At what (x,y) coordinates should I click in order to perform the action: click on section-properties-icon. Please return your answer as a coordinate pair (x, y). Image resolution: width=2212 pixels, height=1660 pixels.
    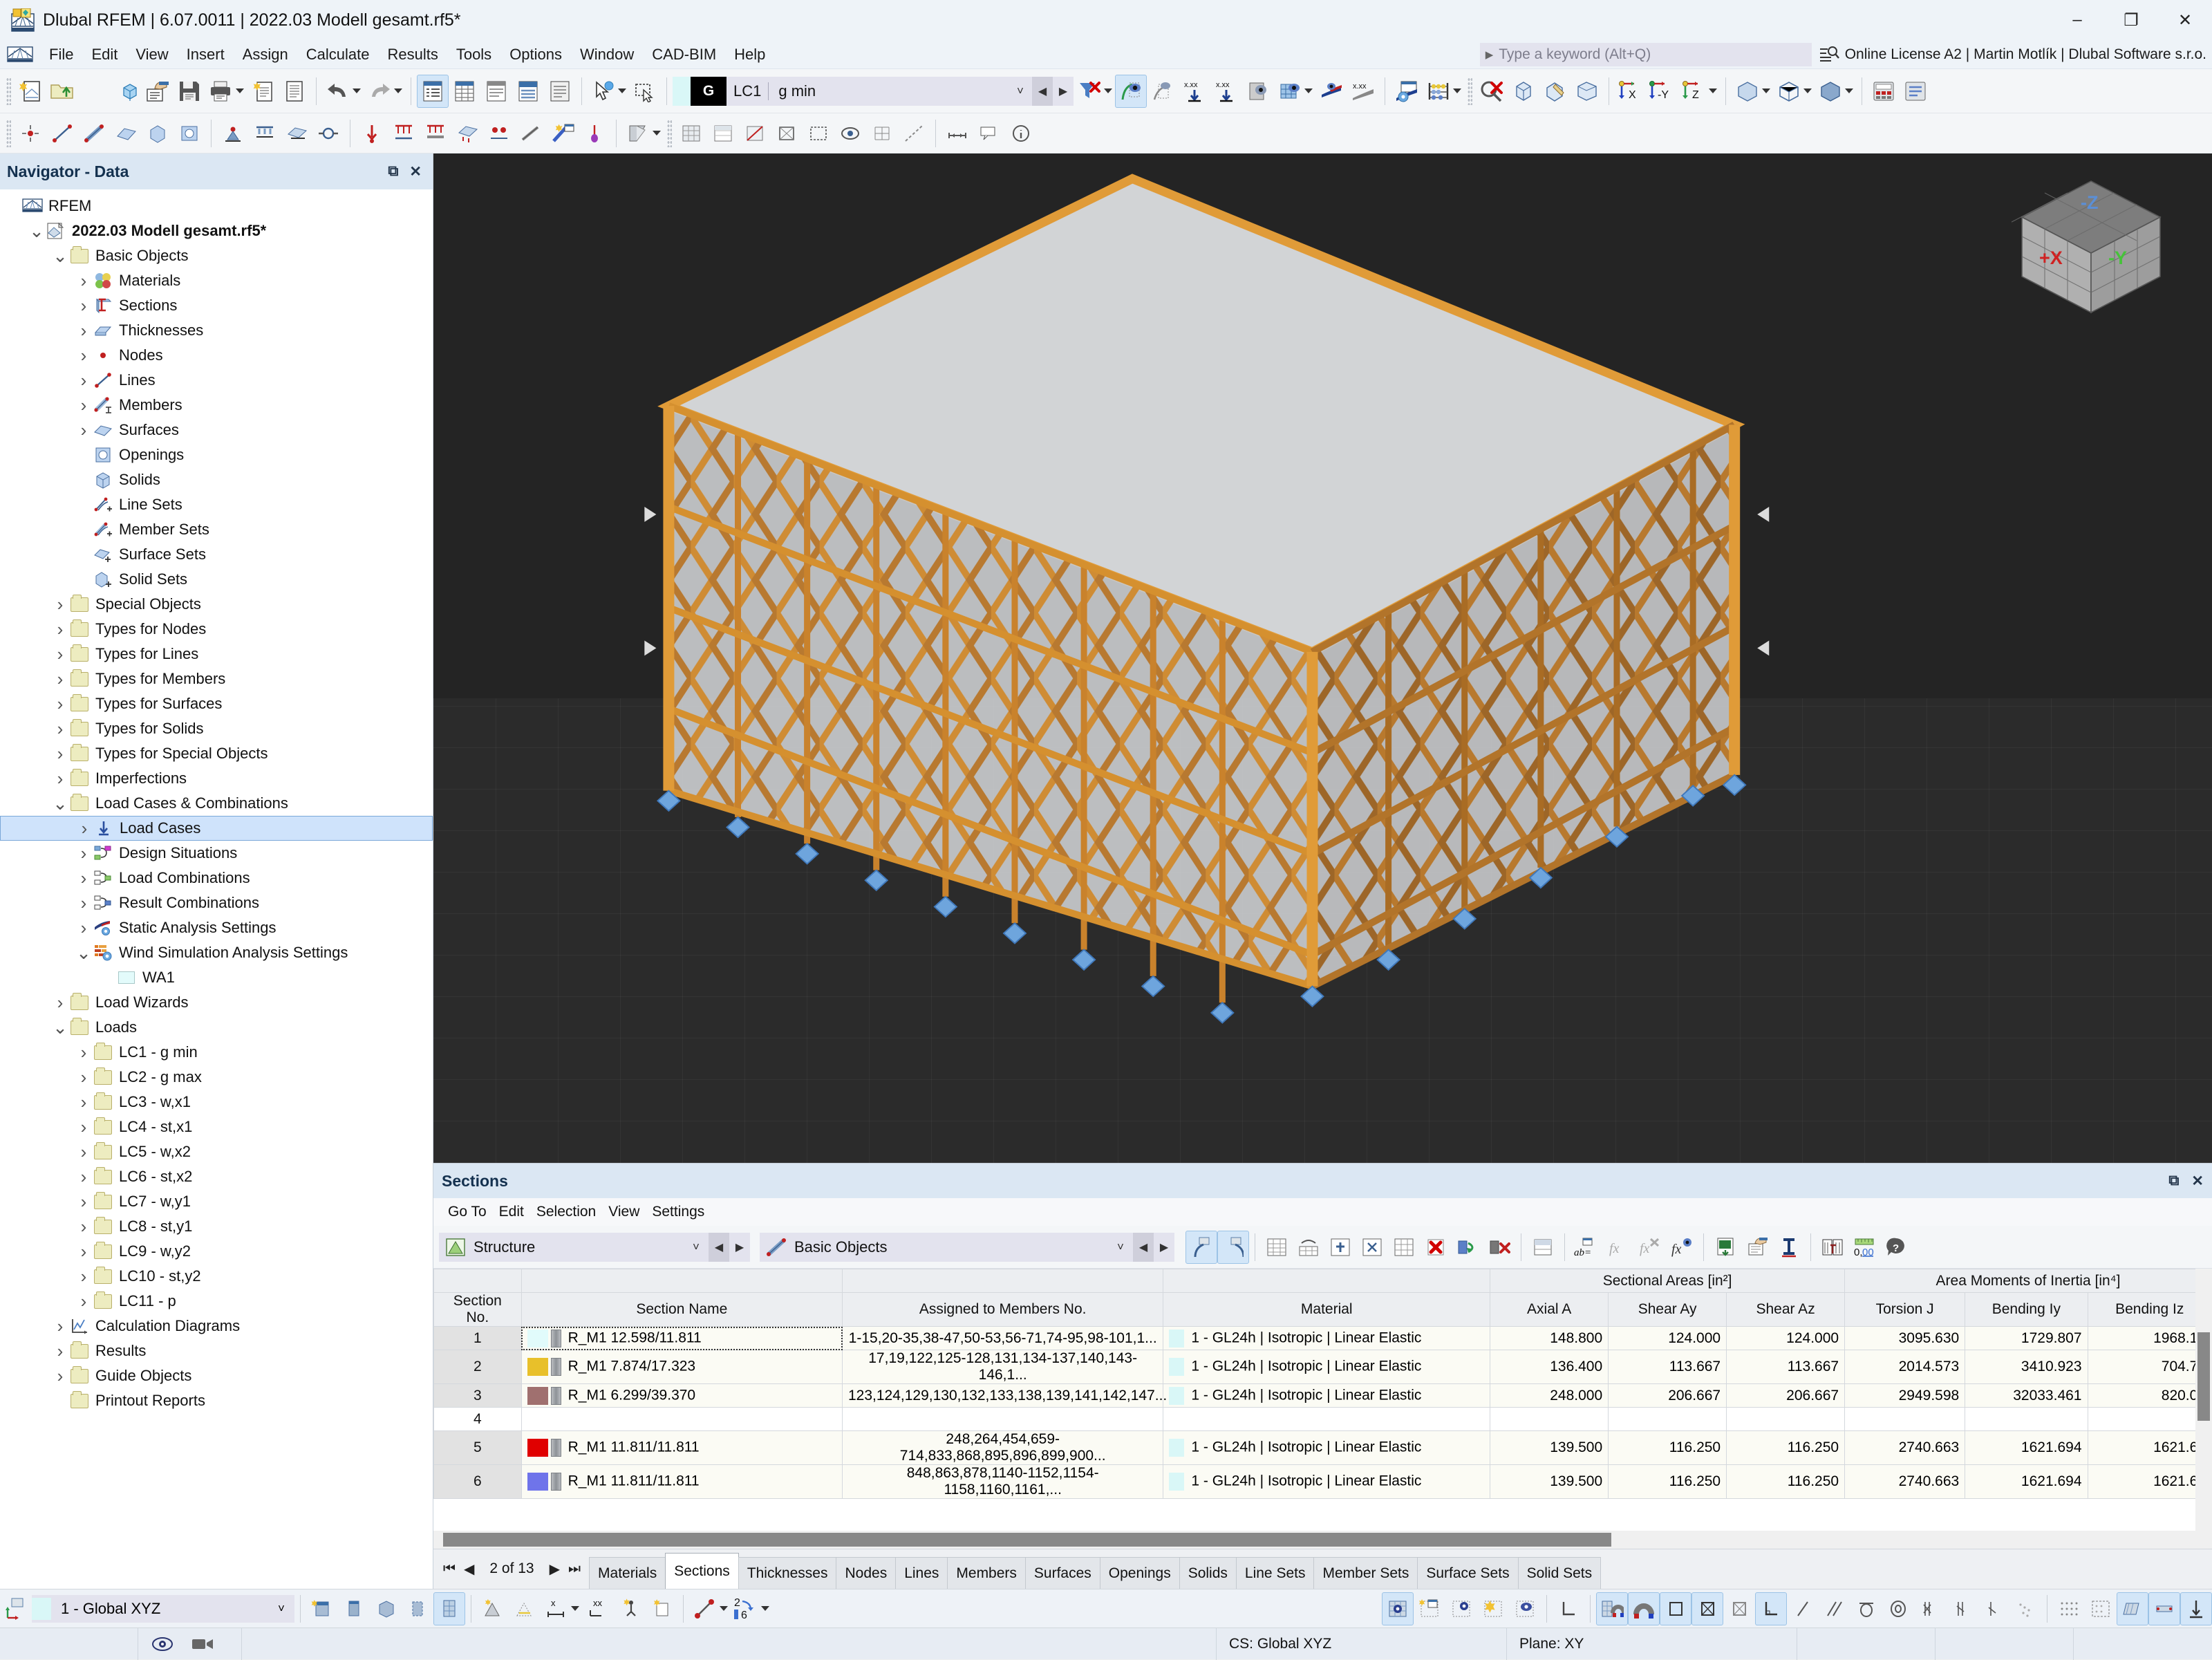
    Looking at the image, I should click on (1789, 1247).